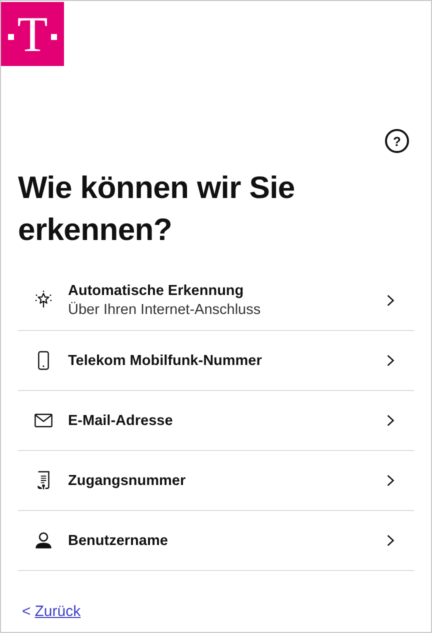  What do you see at coordinates (51, 611) in the screenshot?
I see `back-link: < Zurück` at bounding box center [51, 611].